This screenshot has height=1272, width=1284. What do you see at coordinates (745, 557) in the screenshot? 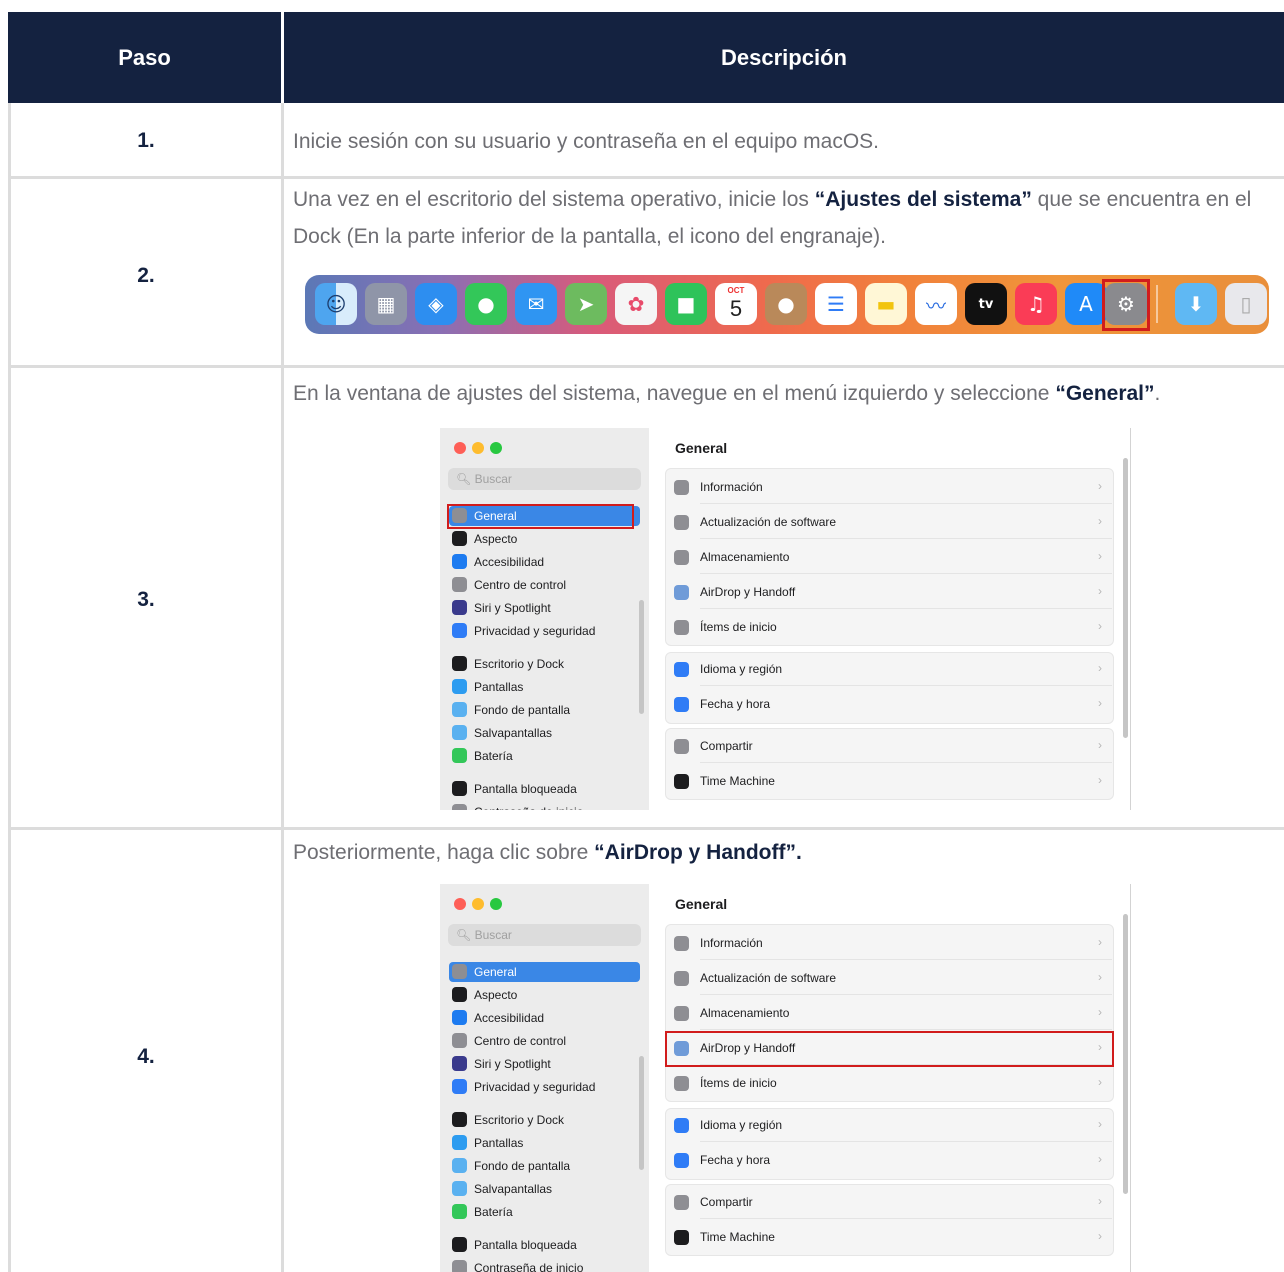
I see `settings-row-label: Almacenamiento` at bounding box center [745, 557].